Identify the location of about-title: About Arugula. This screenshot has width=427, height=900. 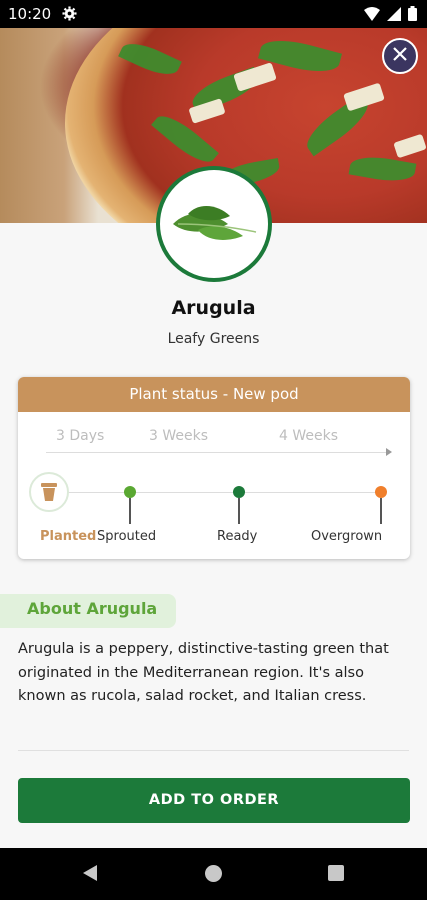
(92, 608).